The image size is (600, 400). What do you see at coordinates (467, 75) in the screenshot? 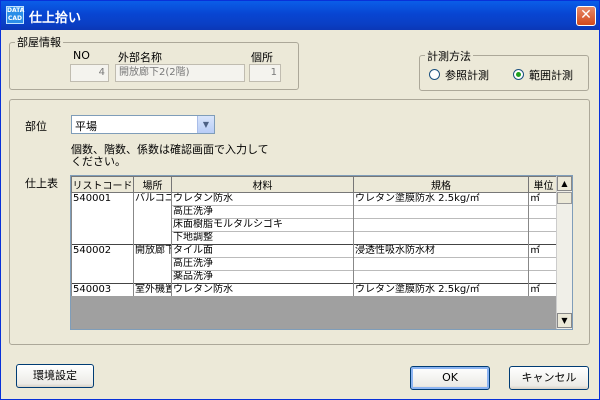
I see `reference-measure-label: 参照計測` at bounding box center [467, 75].